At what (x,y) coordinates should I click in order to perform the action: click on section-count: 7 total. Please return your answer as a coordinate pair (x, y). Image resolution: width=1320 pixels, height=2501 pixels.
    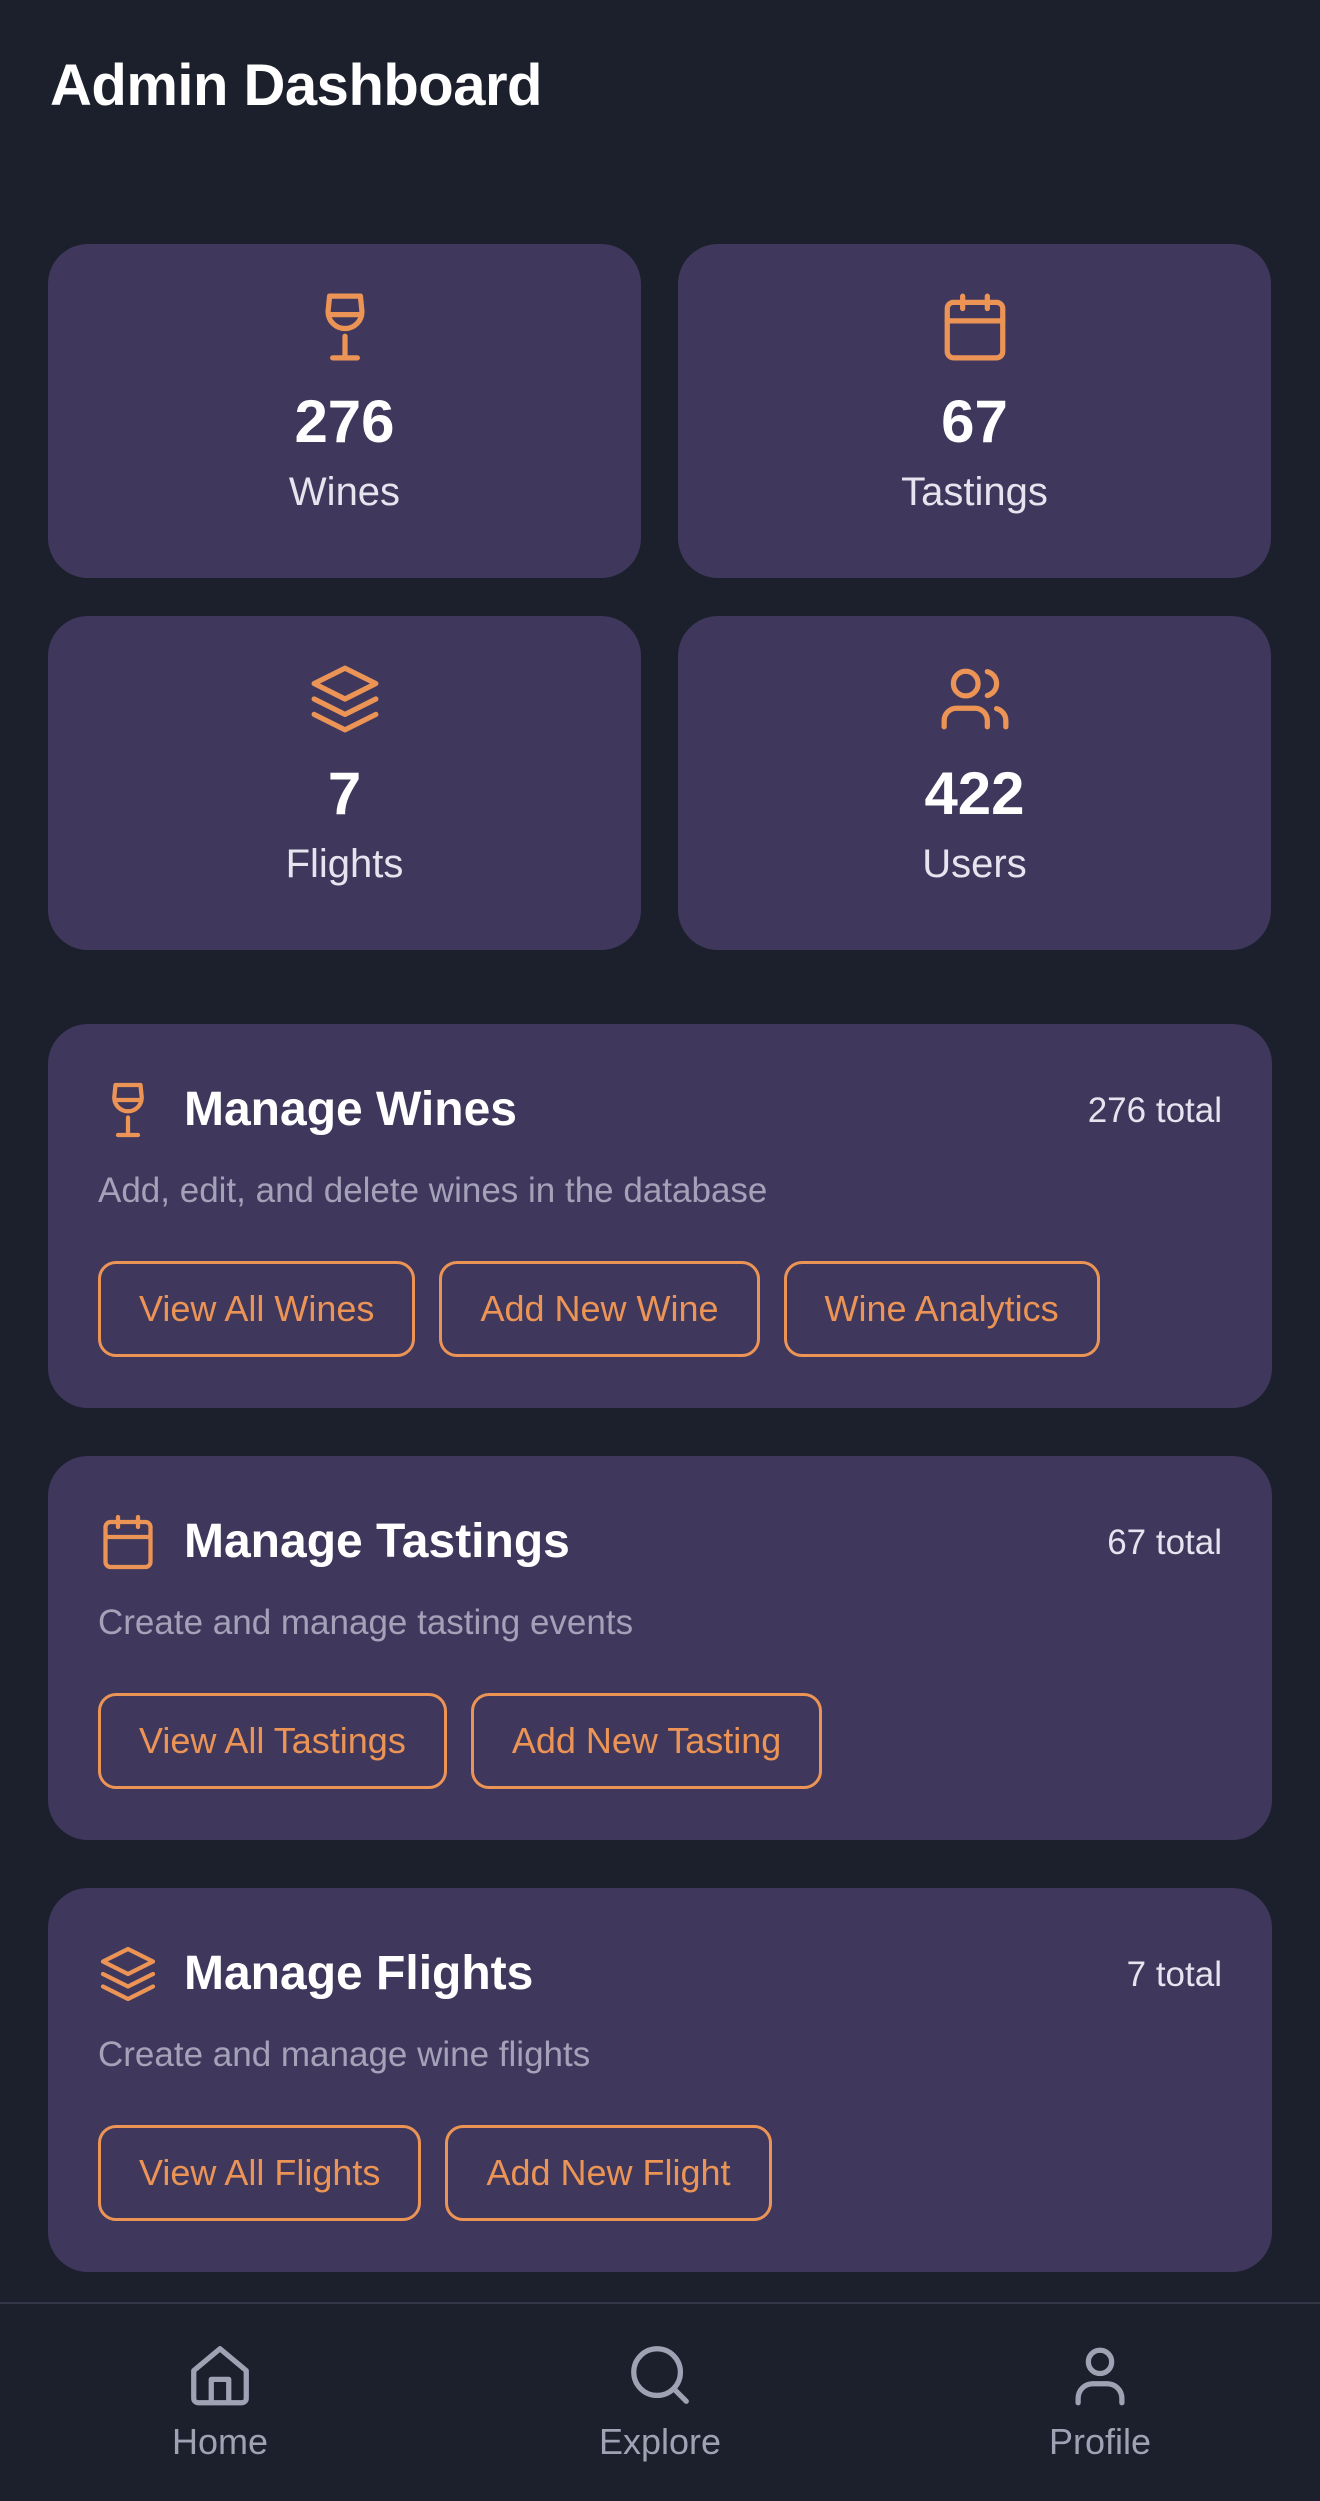
    Looking at the image, I should click on (1174, 1974).